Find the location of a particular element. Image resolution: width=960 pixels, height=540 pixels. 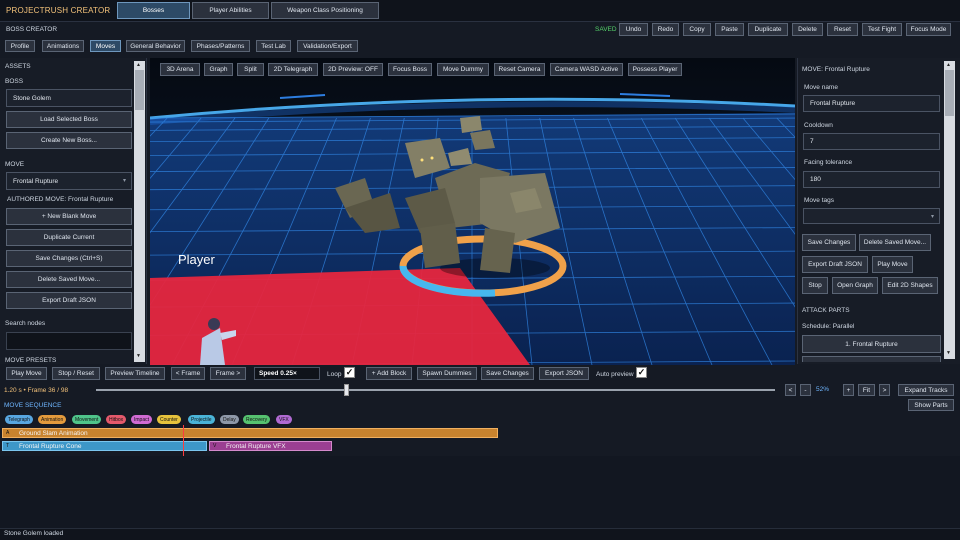

move-name-input: Frontal Rupture is located at coordinates (871, 103).